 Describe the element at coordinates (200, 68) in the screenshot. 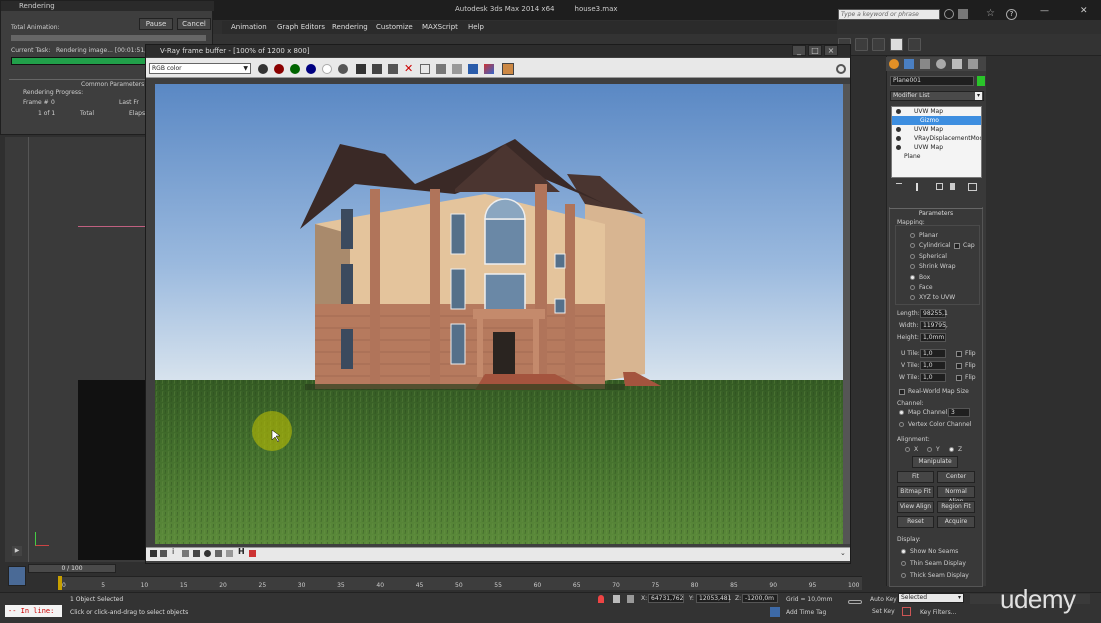

I see `channel-select: RGB color ▼` at that location.